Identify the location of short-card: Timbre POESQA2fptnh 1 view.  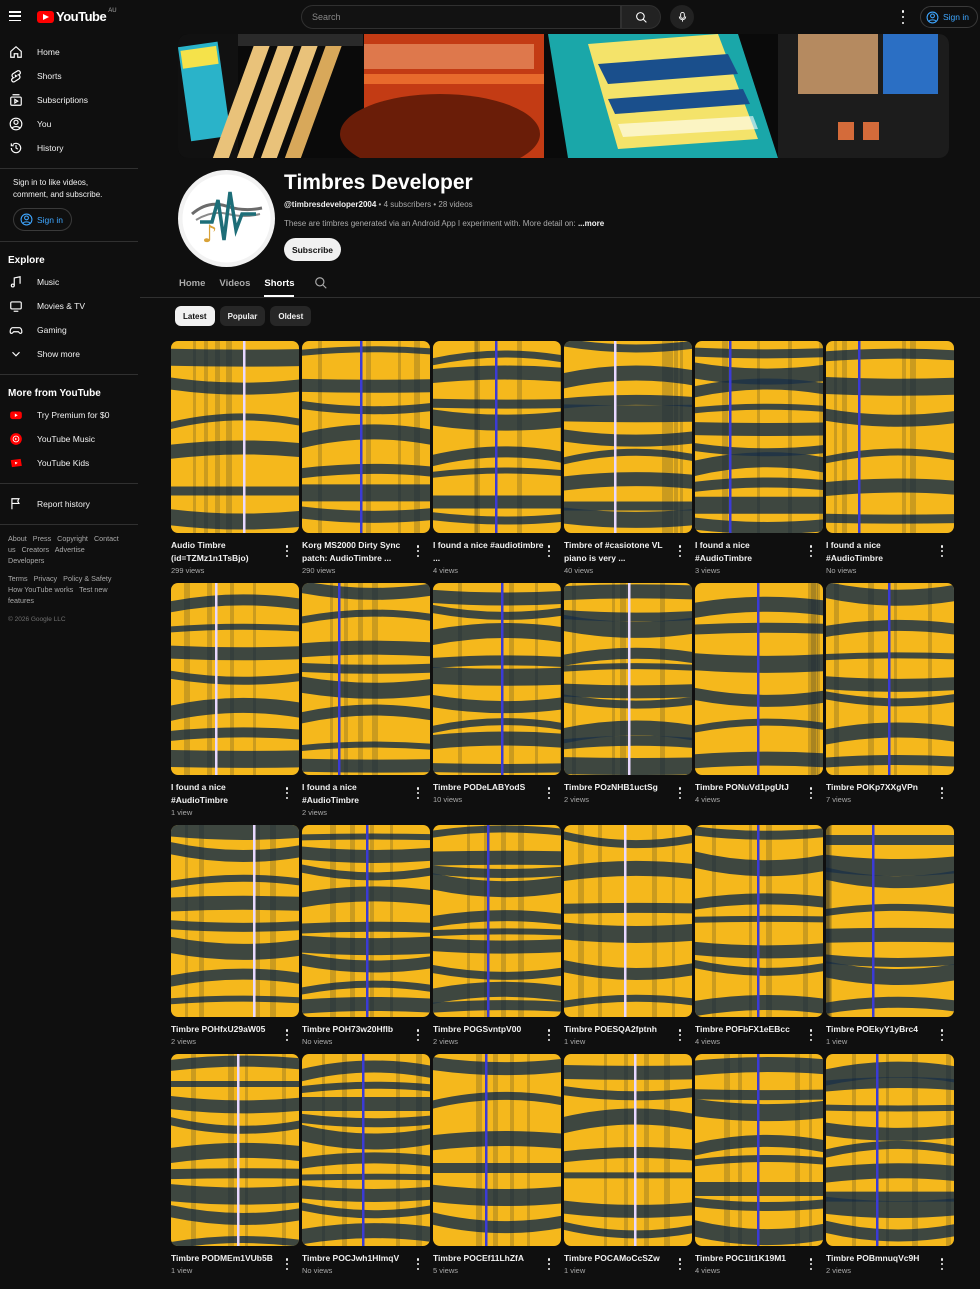
(628, 935).